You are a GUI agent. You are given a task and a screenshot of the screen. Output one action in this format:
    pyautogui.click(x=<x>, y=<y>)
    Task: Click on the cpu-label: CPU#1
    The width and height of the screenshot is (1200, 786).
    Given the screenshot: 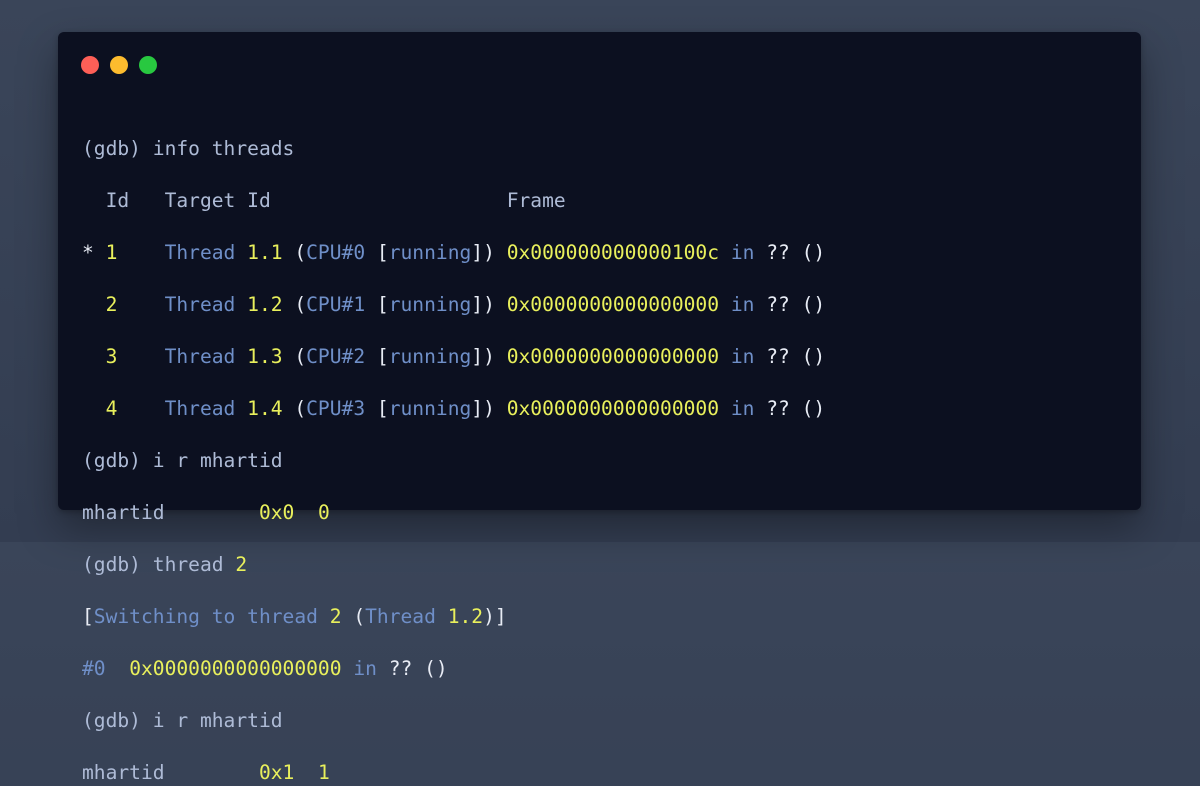 What is the action you would take?
    pyautogui.click(x=336, y=304)
    